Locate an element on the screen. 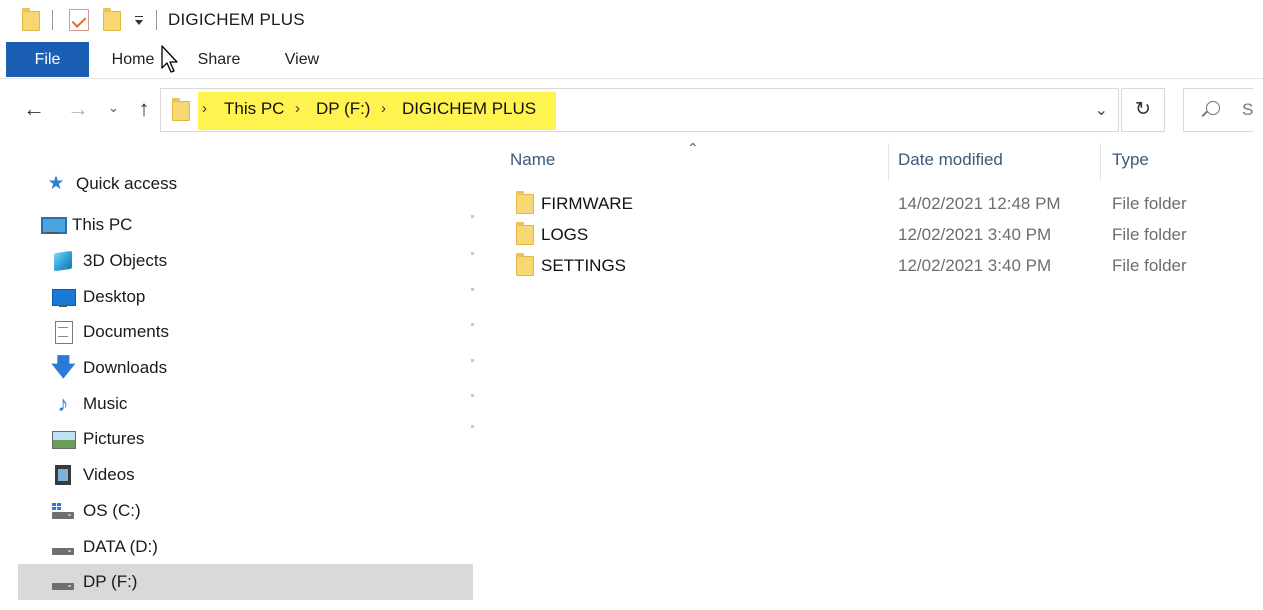 Image resolution: width=1263 pixels, height=610 pixels. download-arrow-icon: 🡇 is located at coordinates (63, 367).